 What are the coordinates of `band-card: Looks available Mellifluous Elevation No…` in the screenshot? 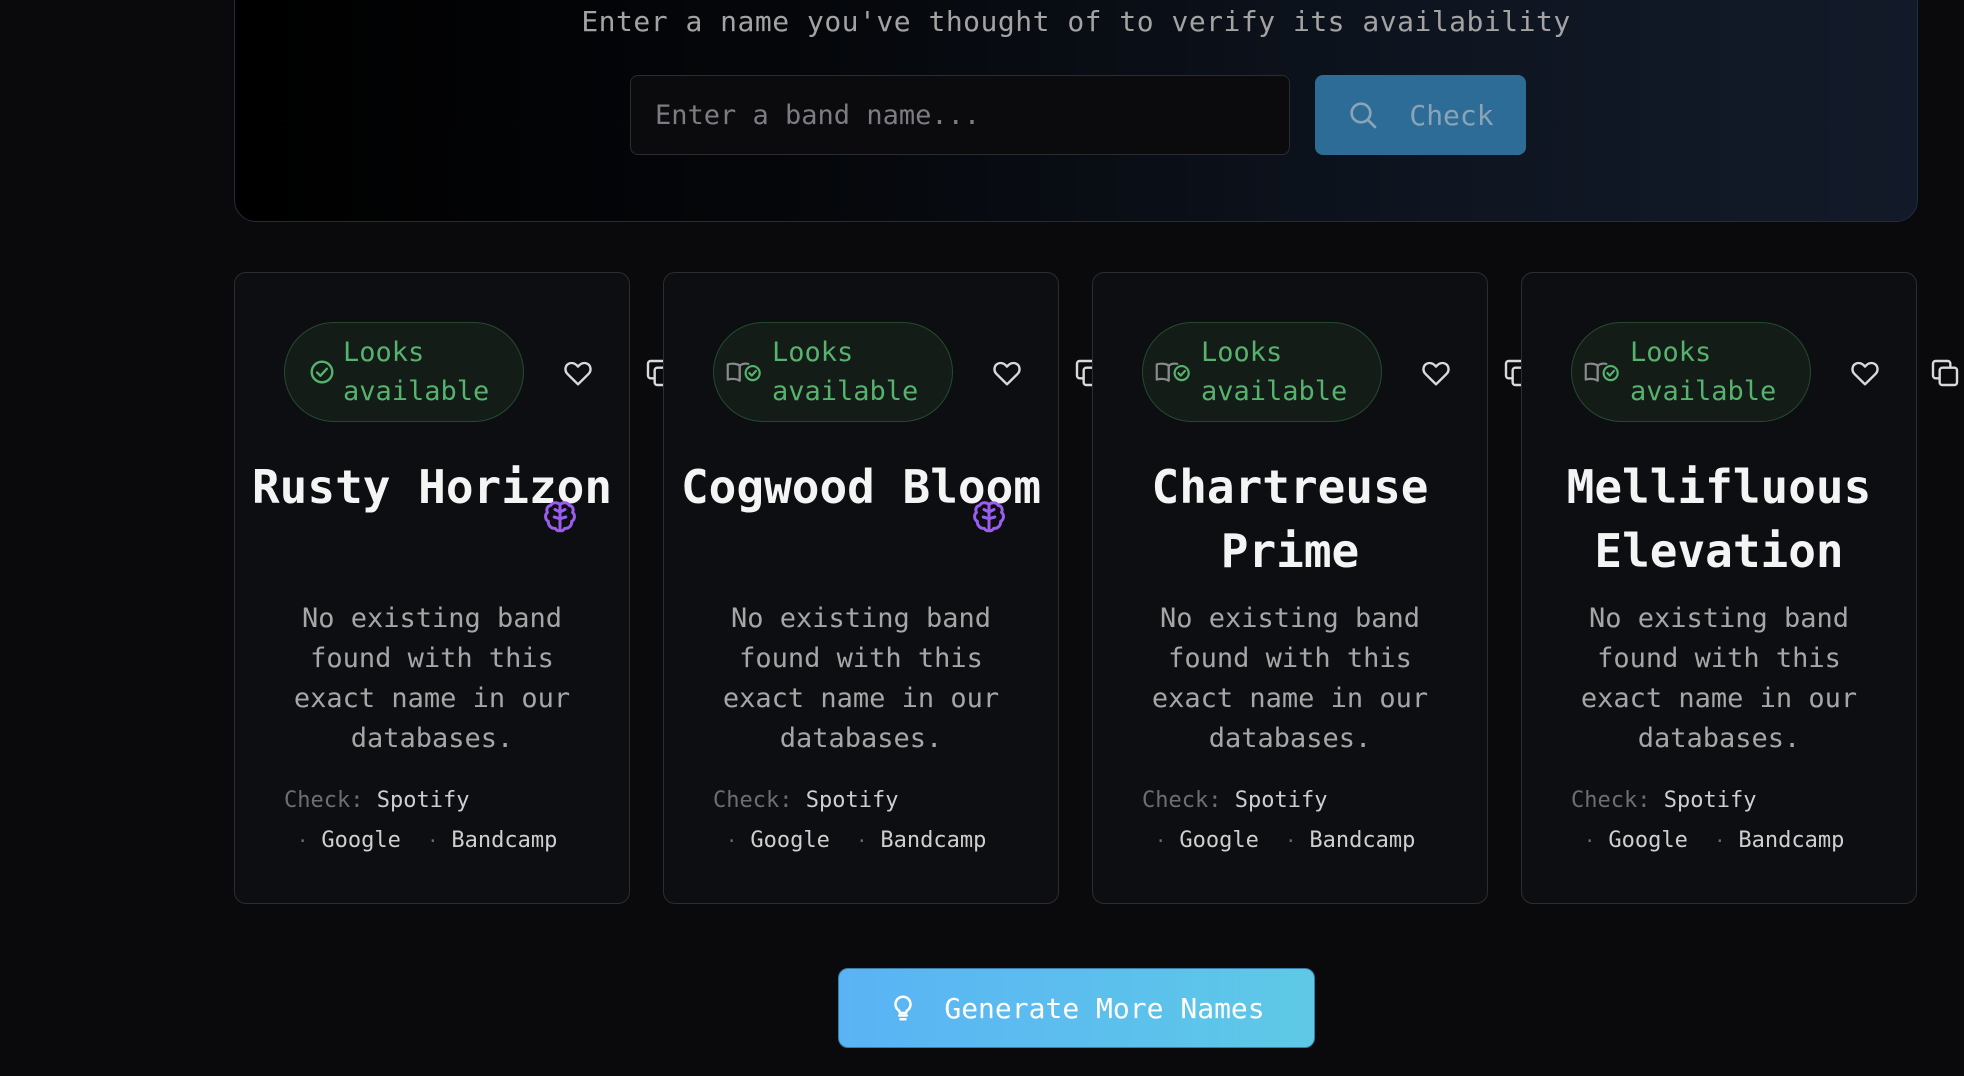 It's located at (1740, 588).